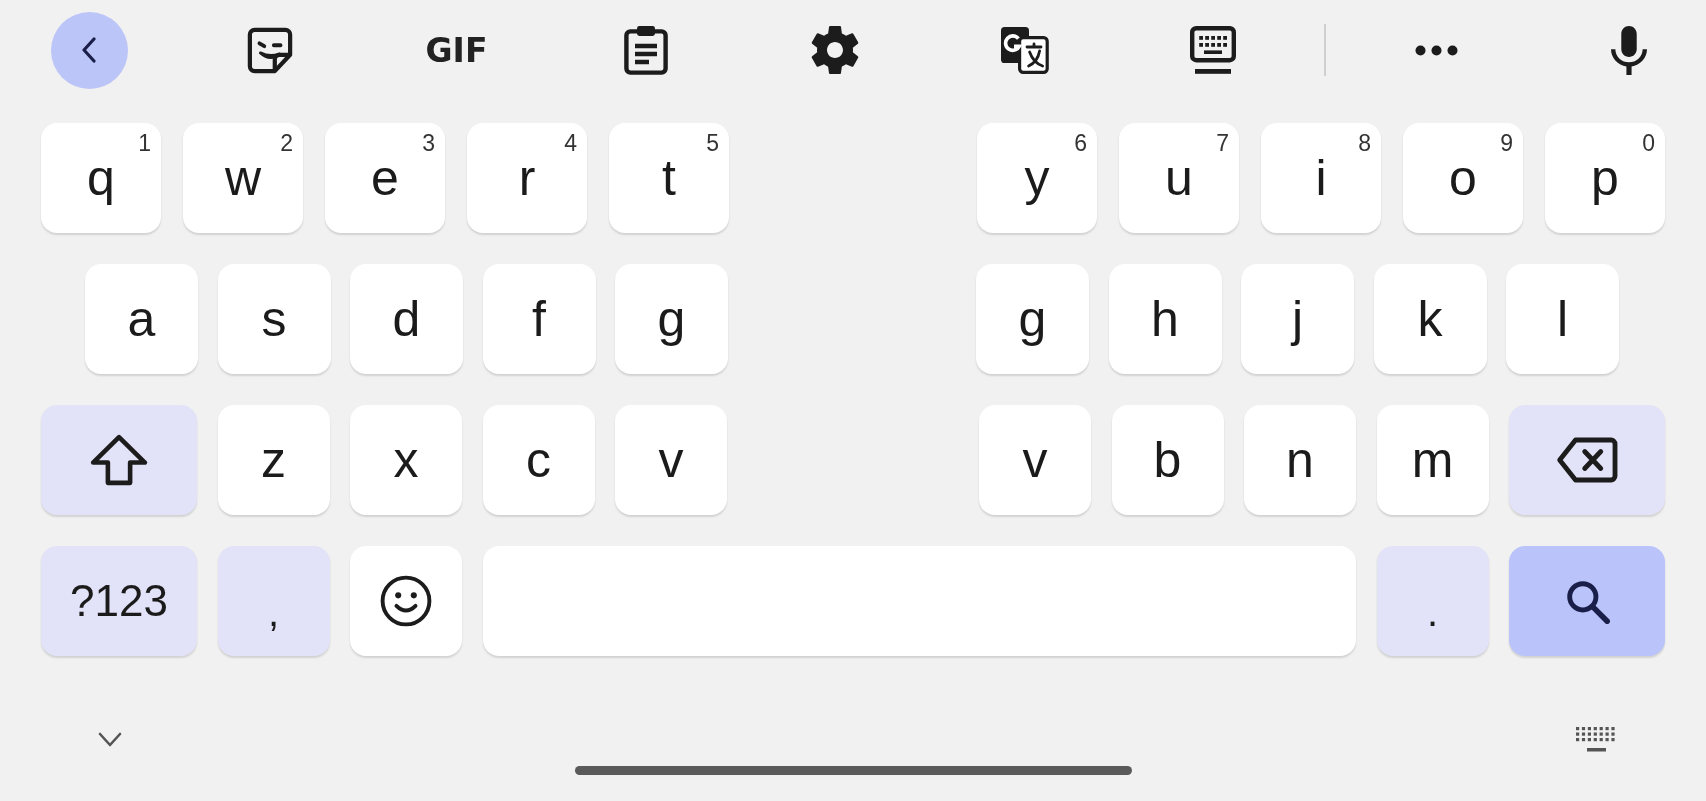  Describe the element at coordinates (1321, 178) in the screenshot. I see `letter-key: i 8` at that location.